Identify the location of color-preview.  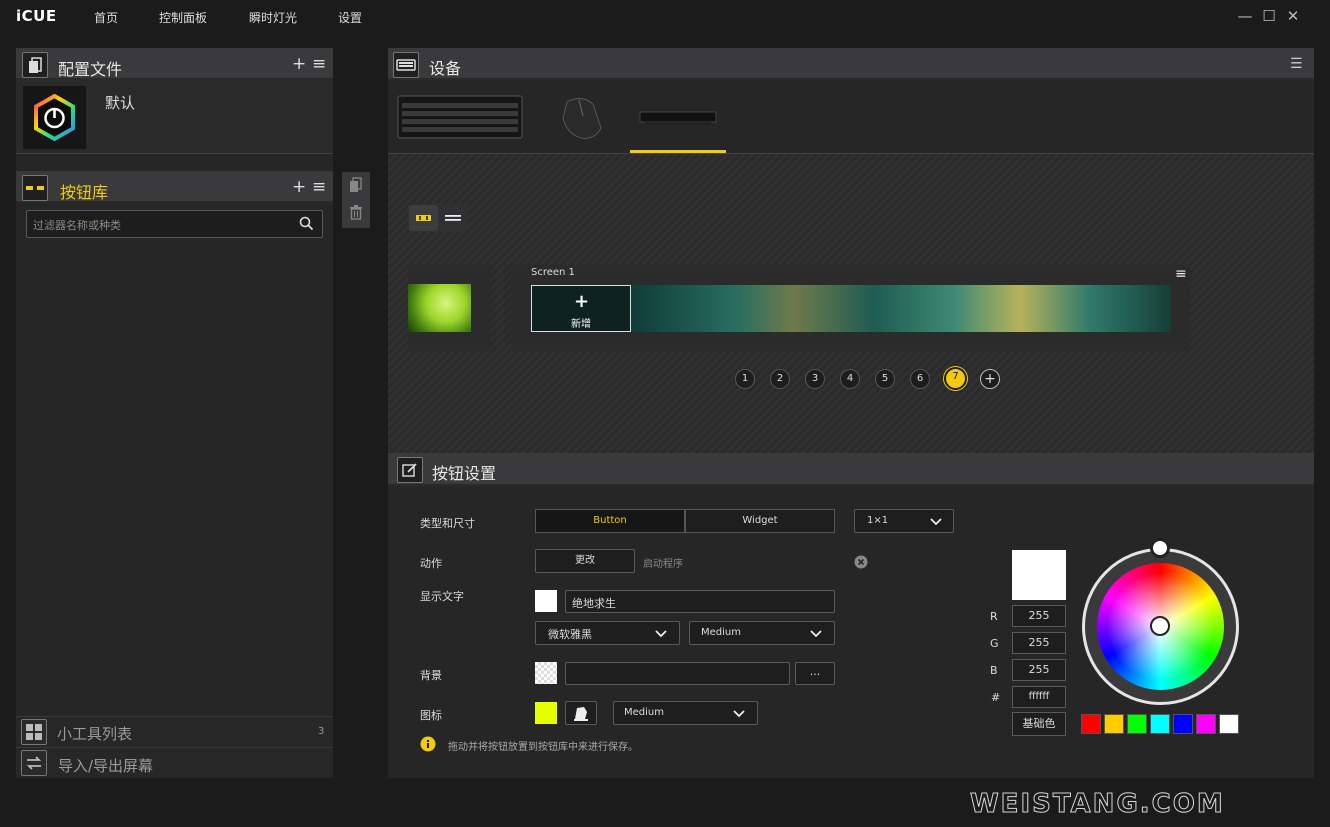
(1039, 575).